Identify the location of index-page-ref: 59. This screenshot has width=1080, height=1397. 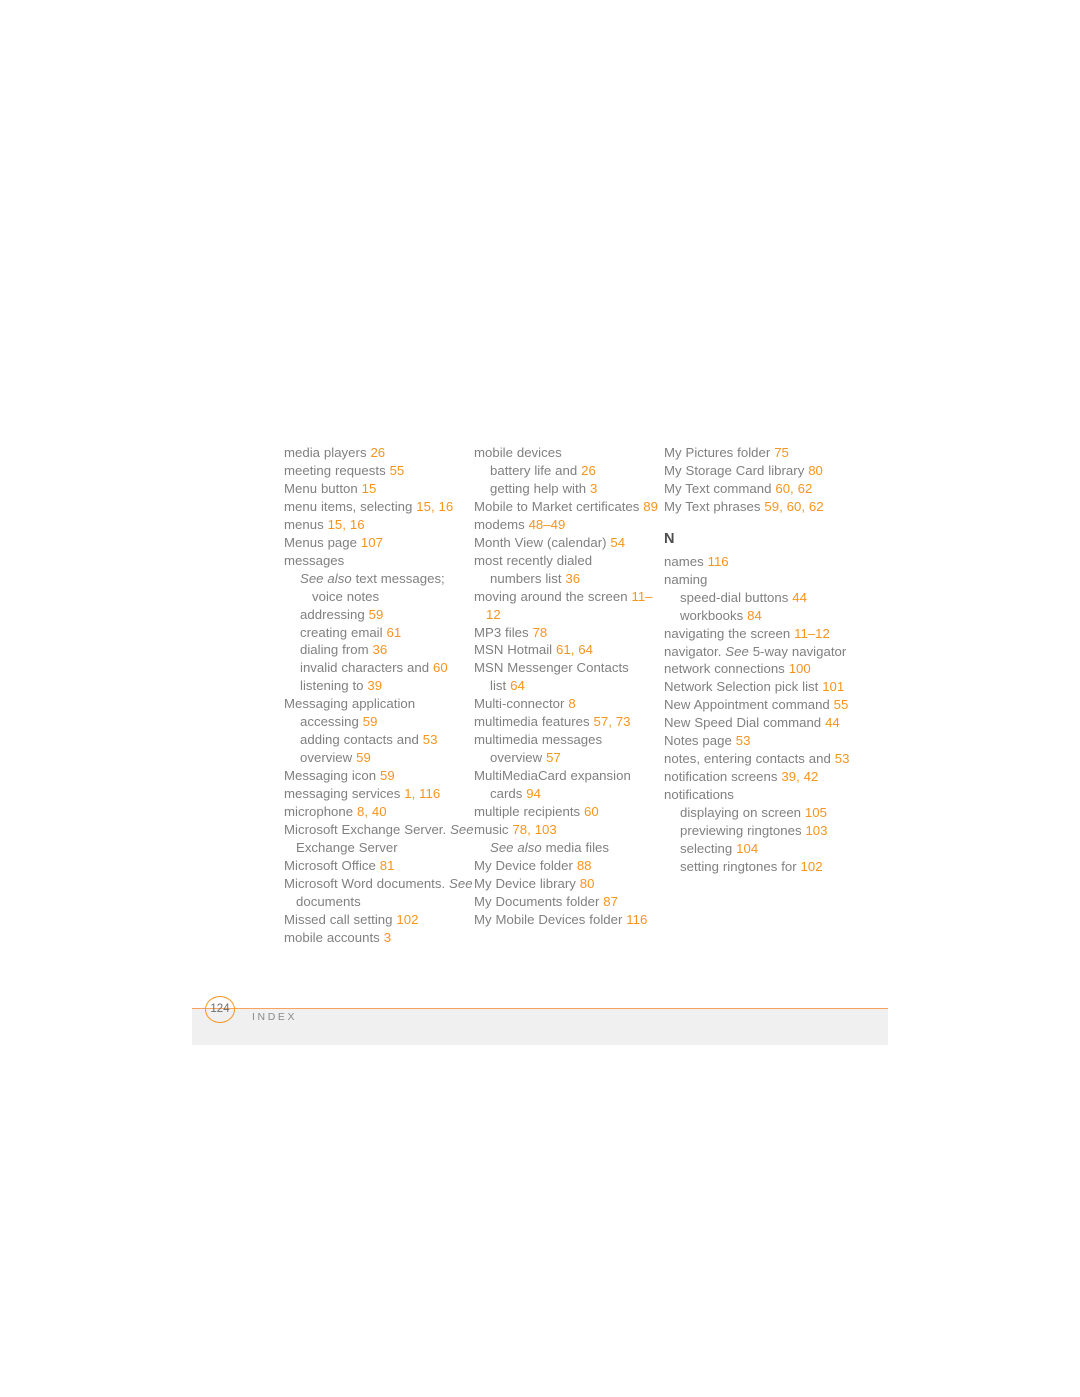
(363, 758).